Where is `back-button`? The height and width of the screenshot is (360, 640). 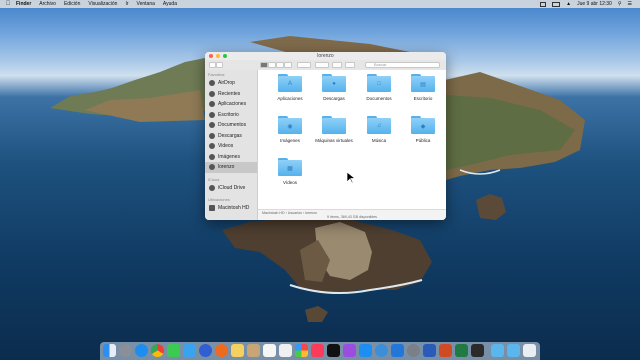 back-button is located at coordinates (212, 65).